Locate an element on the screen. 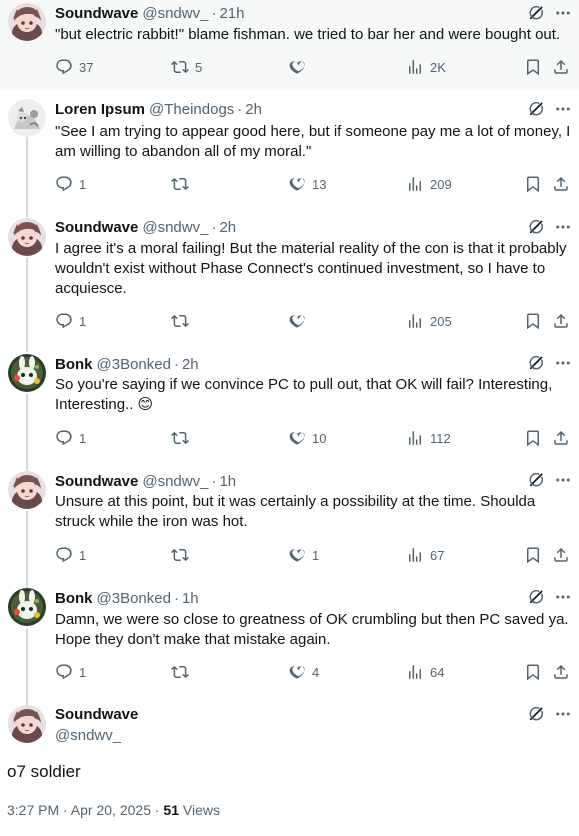 This screenshot has width=579, height=836. views-button: 64 is located at coordinates (425, 672).